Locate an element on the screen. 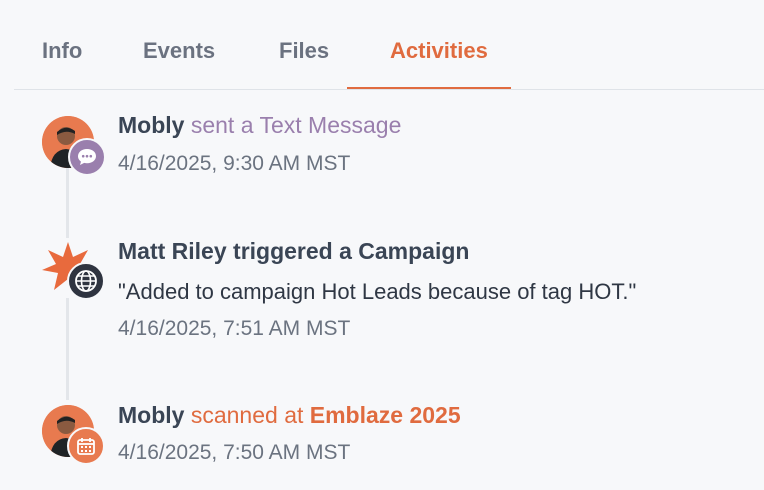 The height and width of the screenshot is (490, 764). chat-bubble-icon is located at coordinates (87, 157).